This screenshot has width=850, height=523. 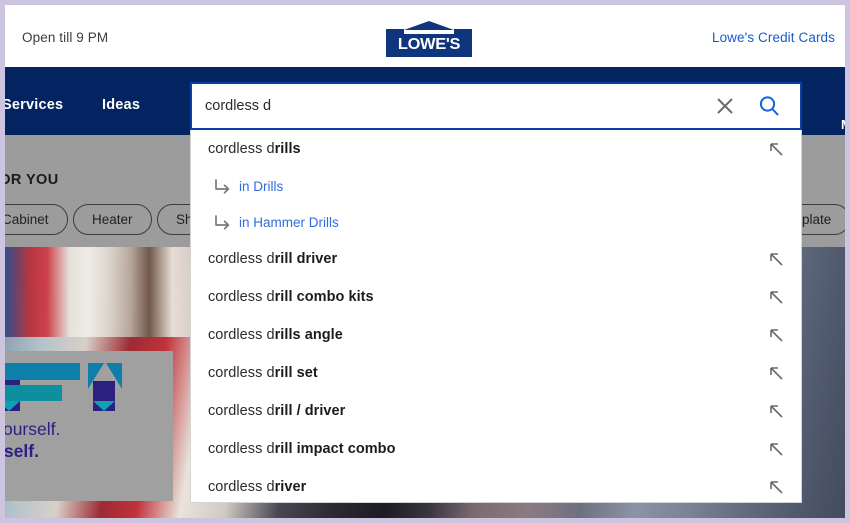 I want to click on suggestion-item: cordless drill impact combo, so click(x=496, y=449).